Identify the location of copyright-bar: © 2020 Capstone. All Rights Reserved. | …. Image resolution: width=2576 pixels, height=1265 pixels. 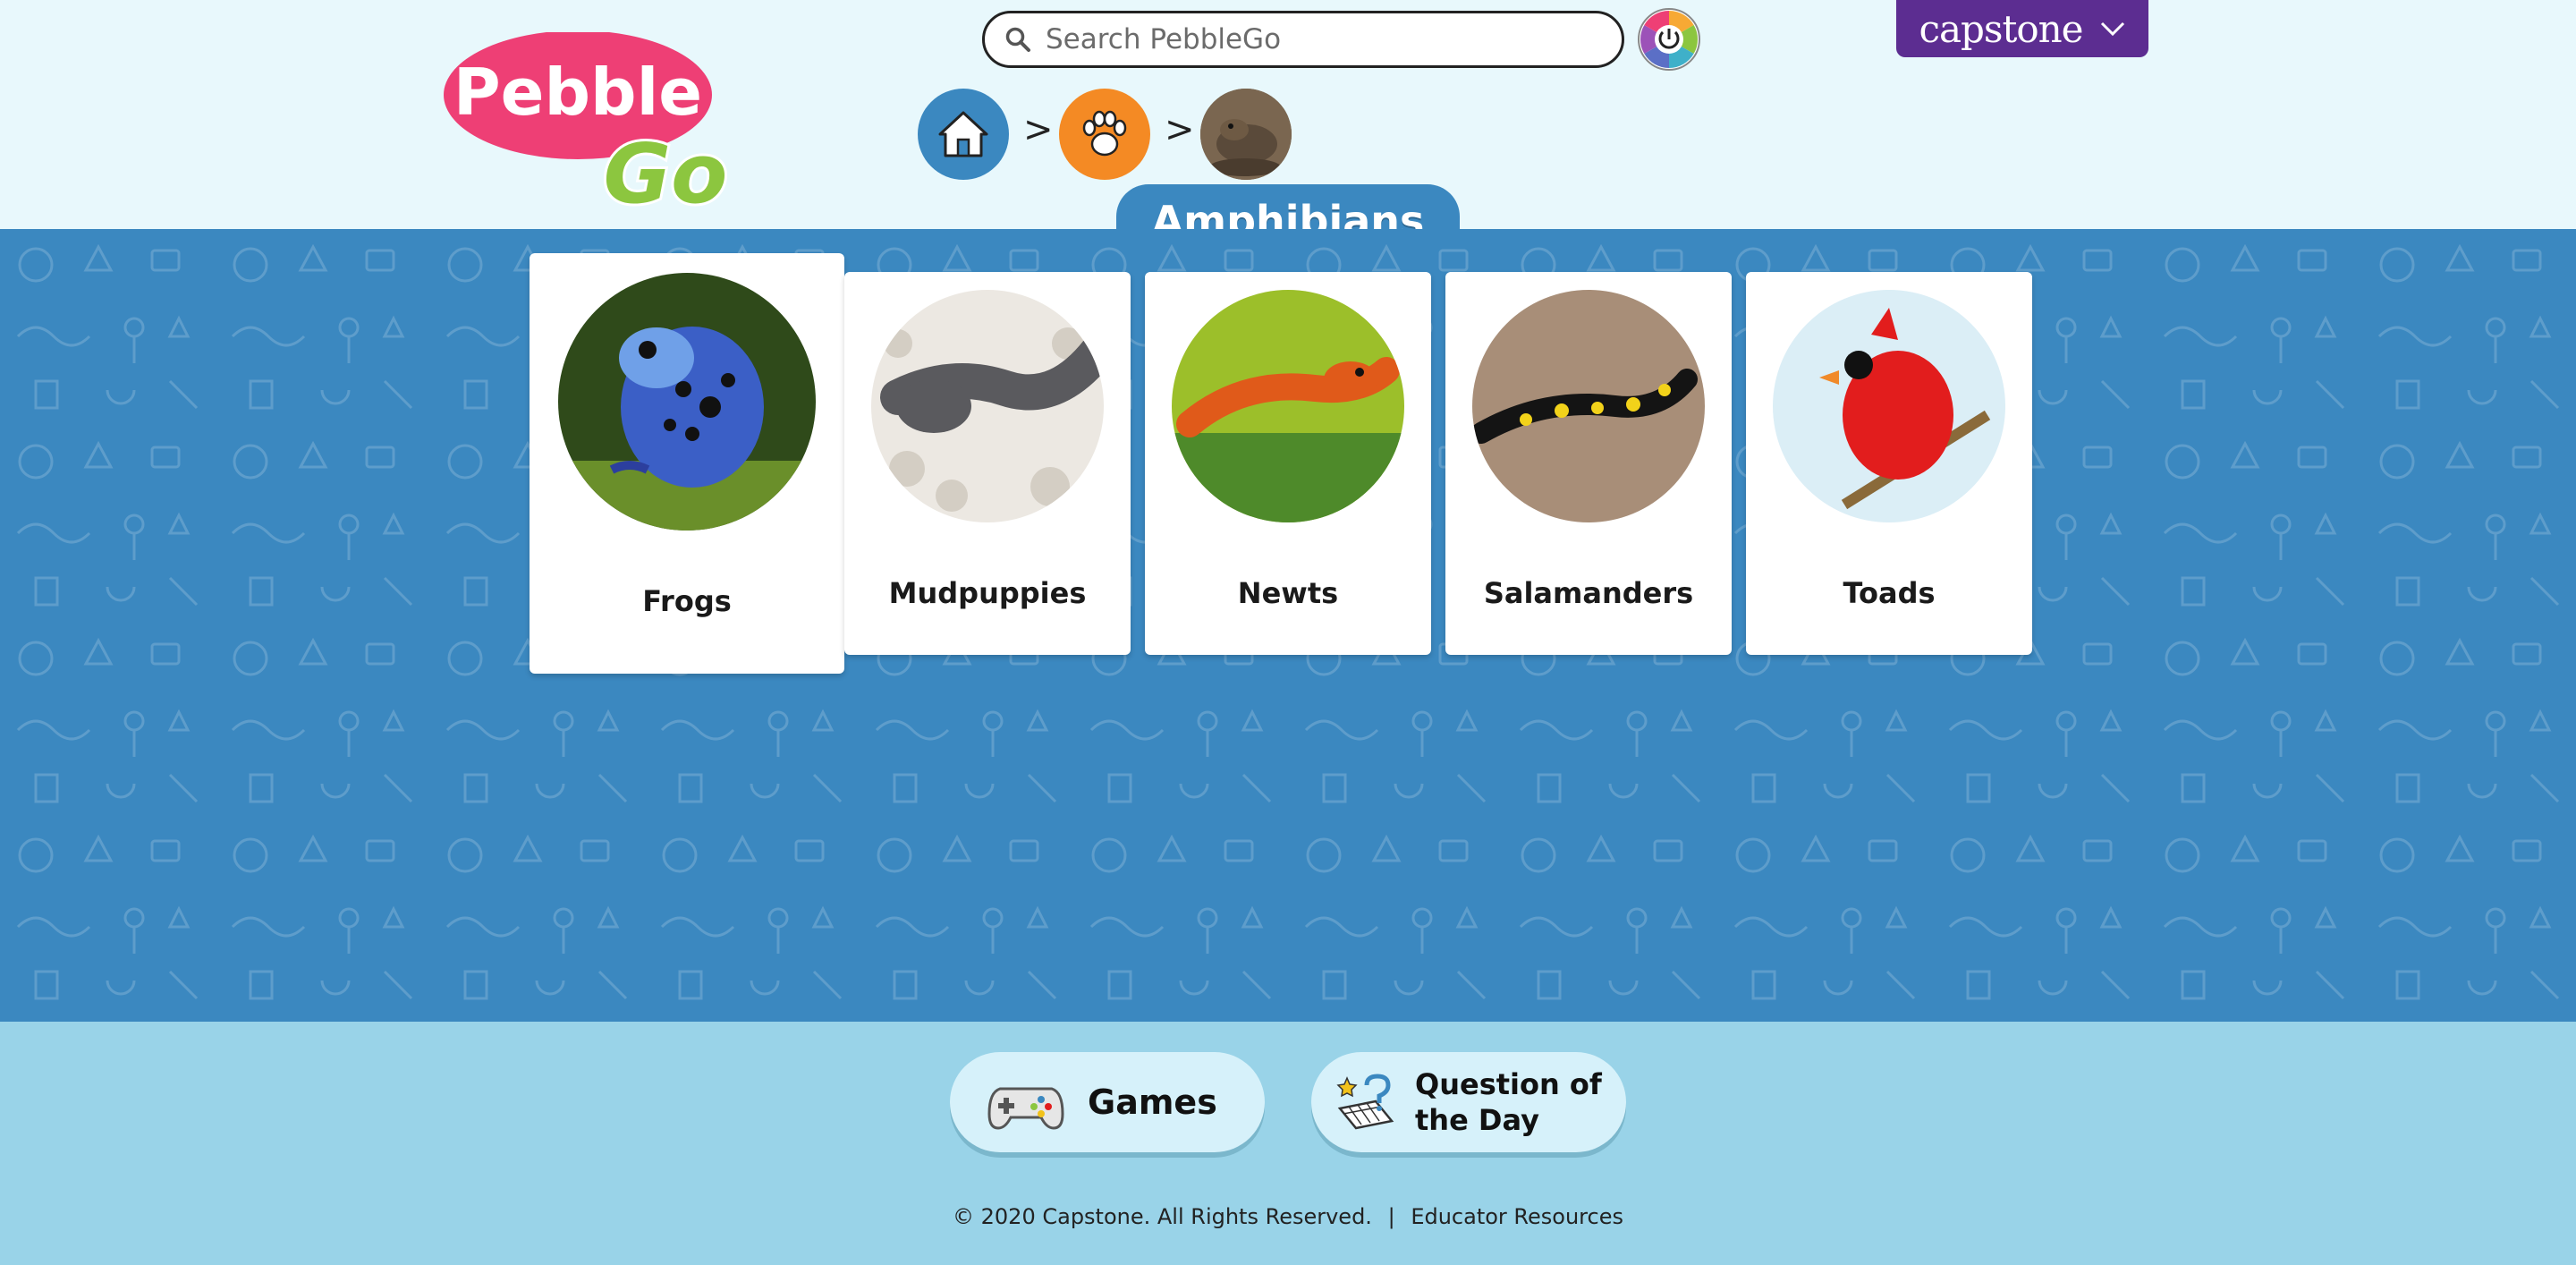
(1288, 1216).